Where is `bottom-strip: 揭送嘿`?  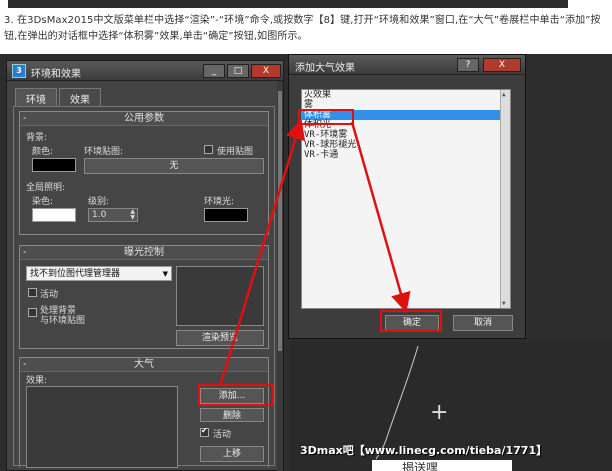 bottom-strip: 揭送嘿 is located at coordinates (442, 465).